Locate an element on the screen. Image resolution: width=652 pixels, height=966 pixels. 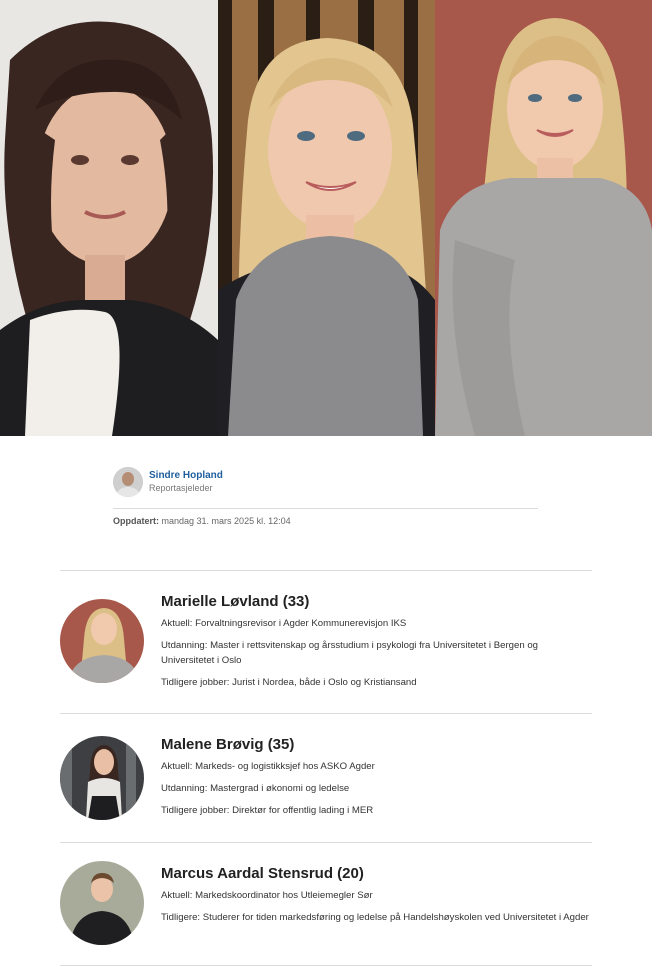
person-name: Marielle Løvland (33) is located at coordinates (235, 601).